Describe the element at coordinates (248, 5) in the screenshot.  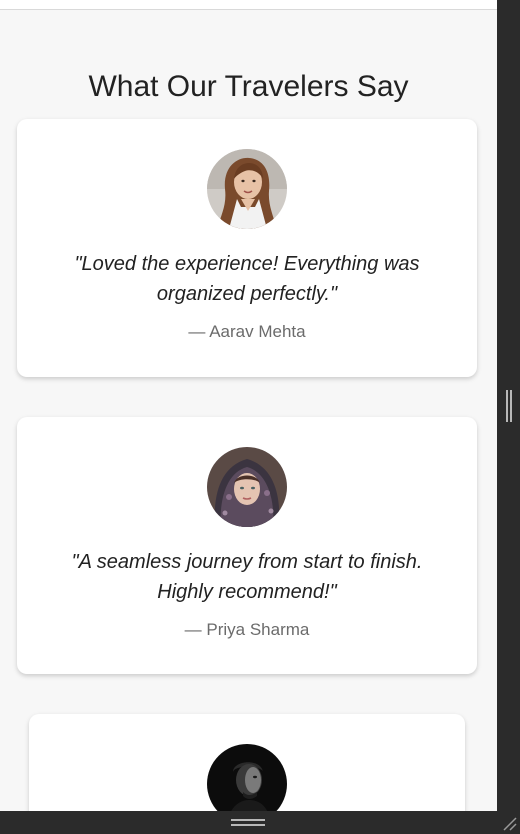
I see `top-divider` at that location.